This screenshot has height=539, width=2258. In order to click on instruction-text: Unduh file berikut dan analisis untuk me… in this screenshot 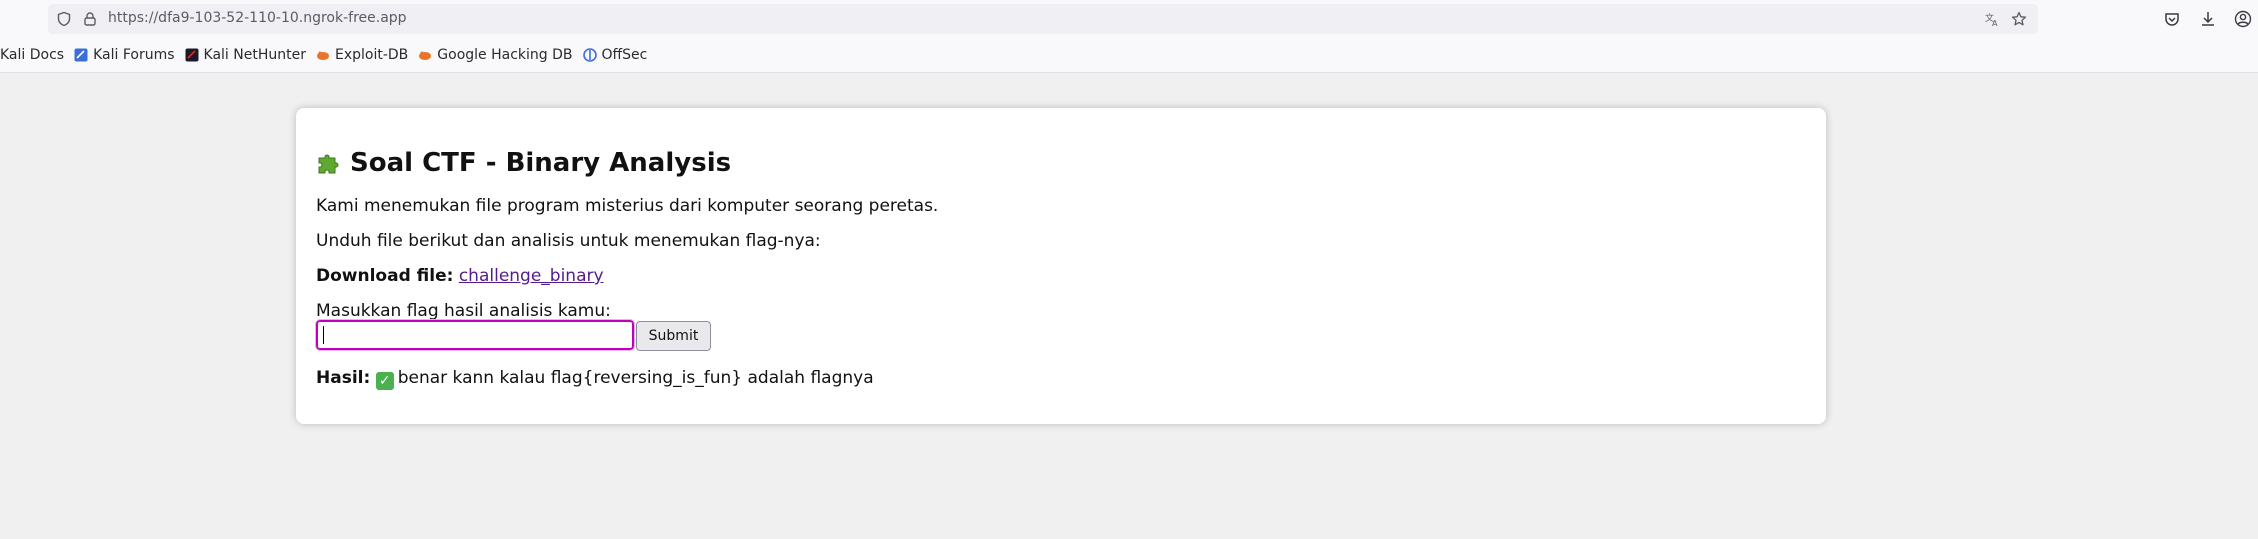, I will do `click(568, 241)`.